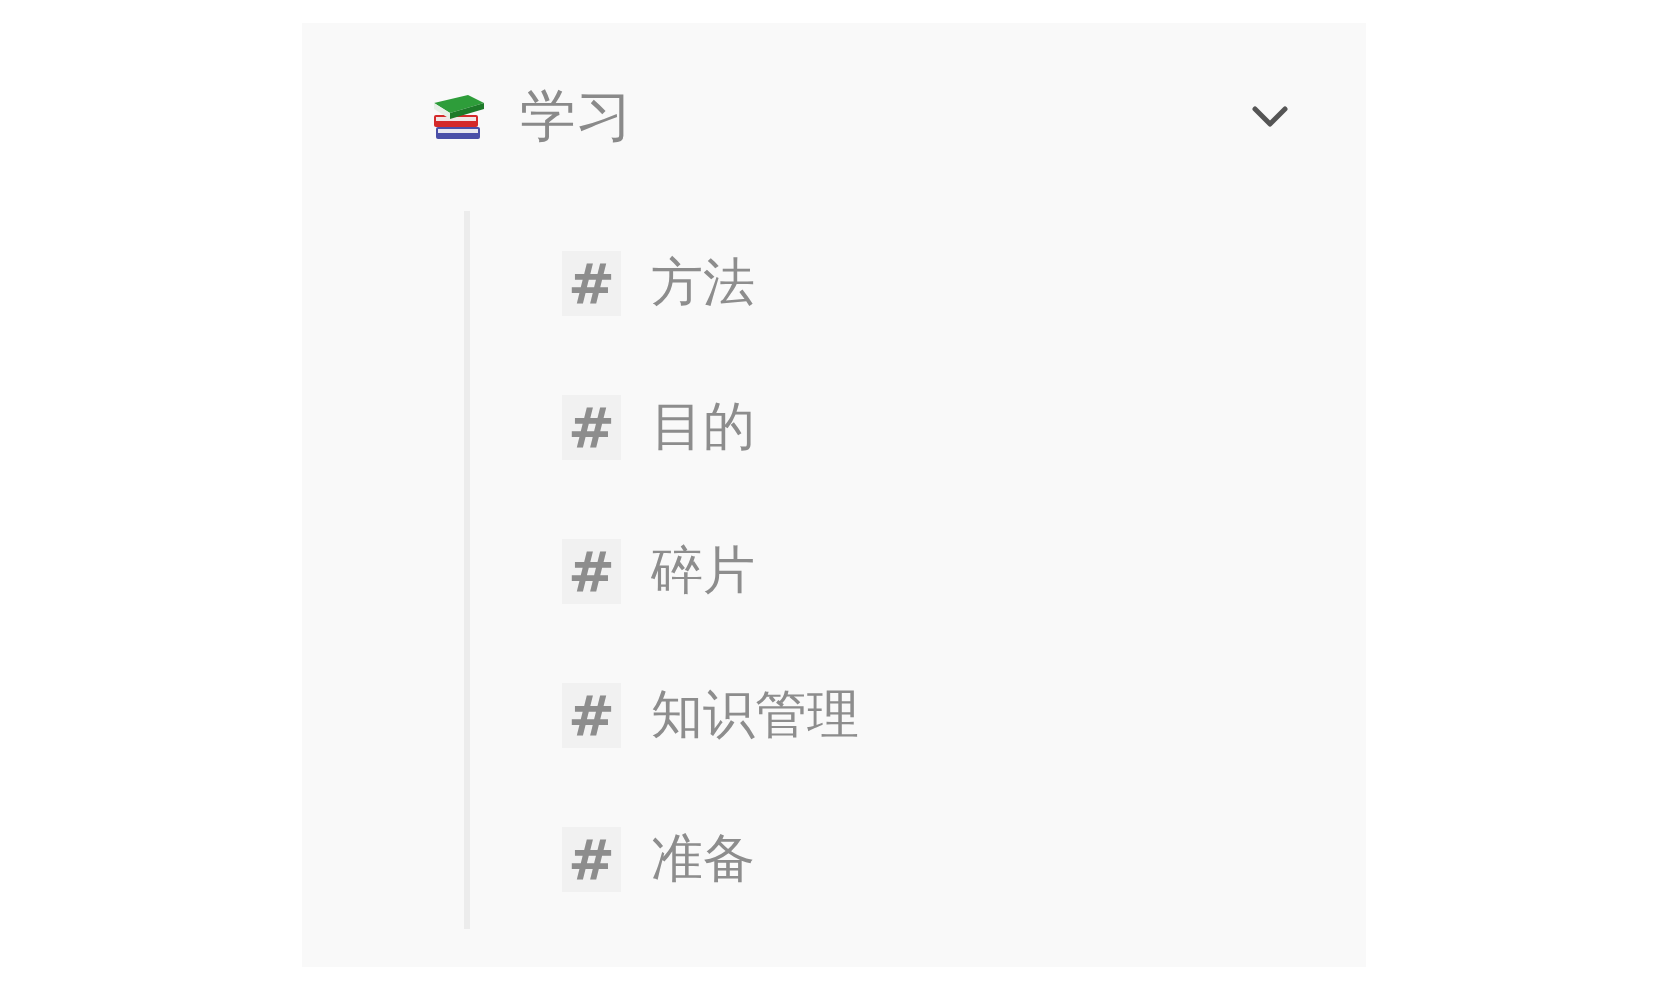 Image resolution: width=1664 pixels, height=988 pixels. Describe the element at coordinates (702, 283) in the screenshot. I see `channel-item: 方法` at that location.